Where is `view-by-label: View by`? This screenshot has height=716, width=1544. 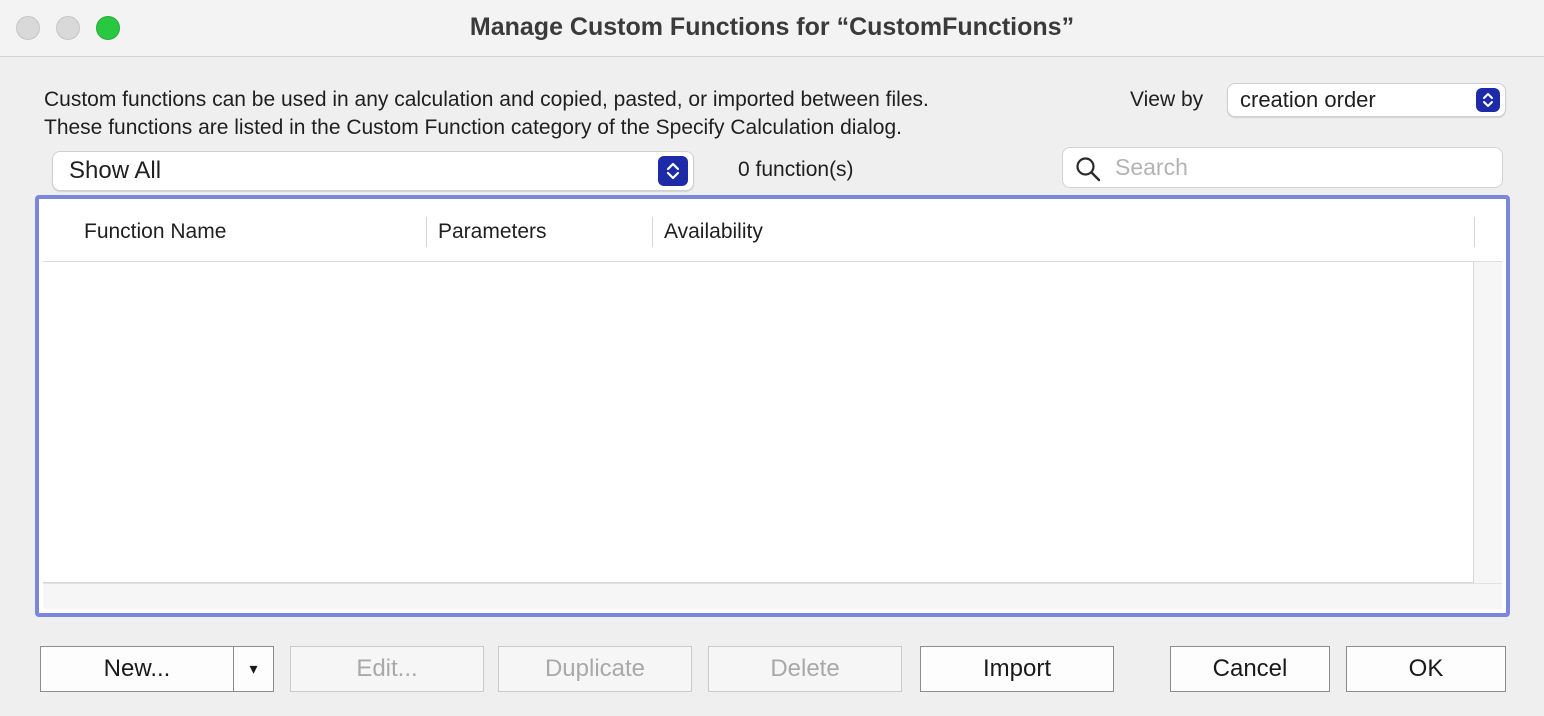 view-by-label: View by is located at coordinates (1167, 99).